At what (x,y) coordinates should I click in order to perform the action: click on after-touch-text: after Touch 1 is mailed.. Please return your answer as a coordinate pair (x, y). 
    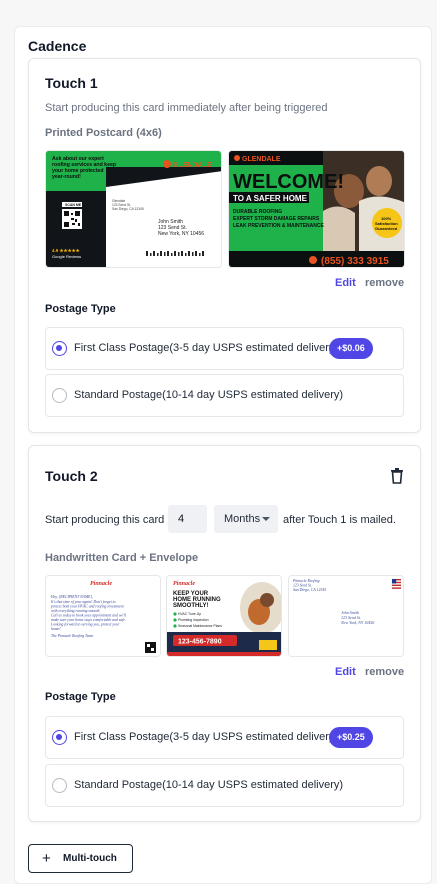
    Looking at the image, I should click on (339, 520).